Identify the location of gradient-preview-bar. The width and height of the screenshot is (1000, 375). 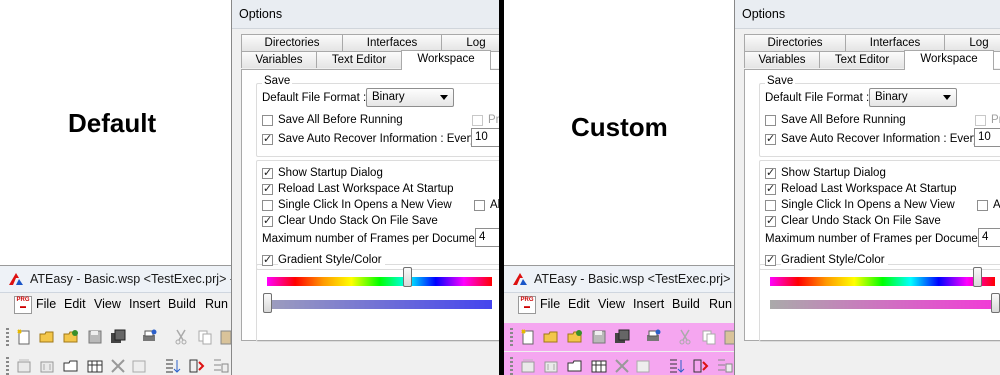
(379, 304).